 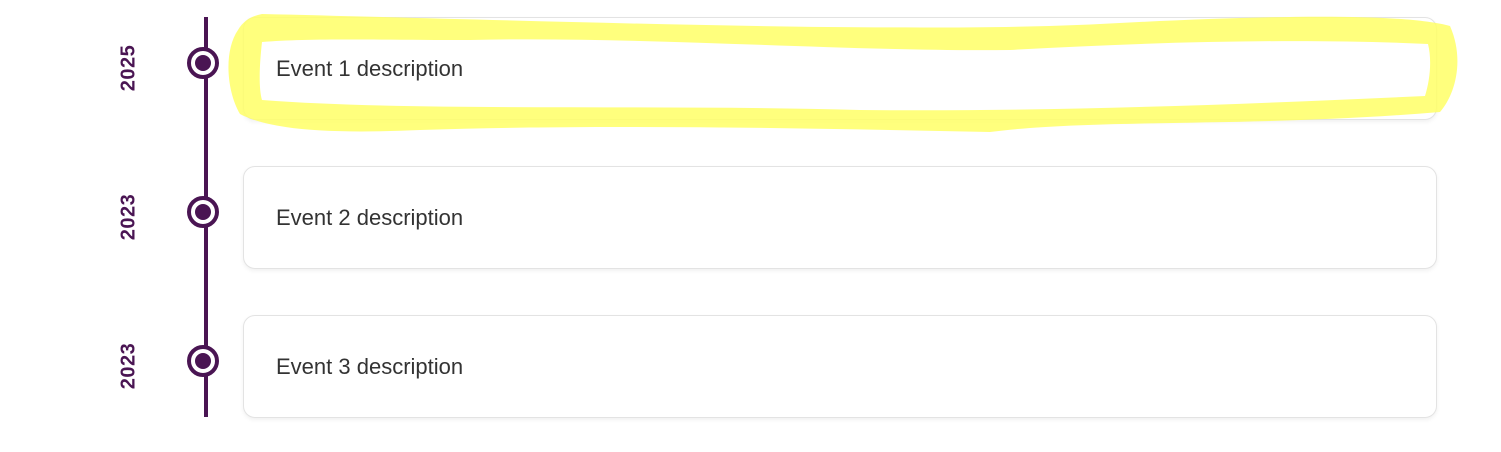 What do you see at coordinates (370, 68) in the screenshot?
I see `event-description: Event 1 description` at bounding box center [370, 68].